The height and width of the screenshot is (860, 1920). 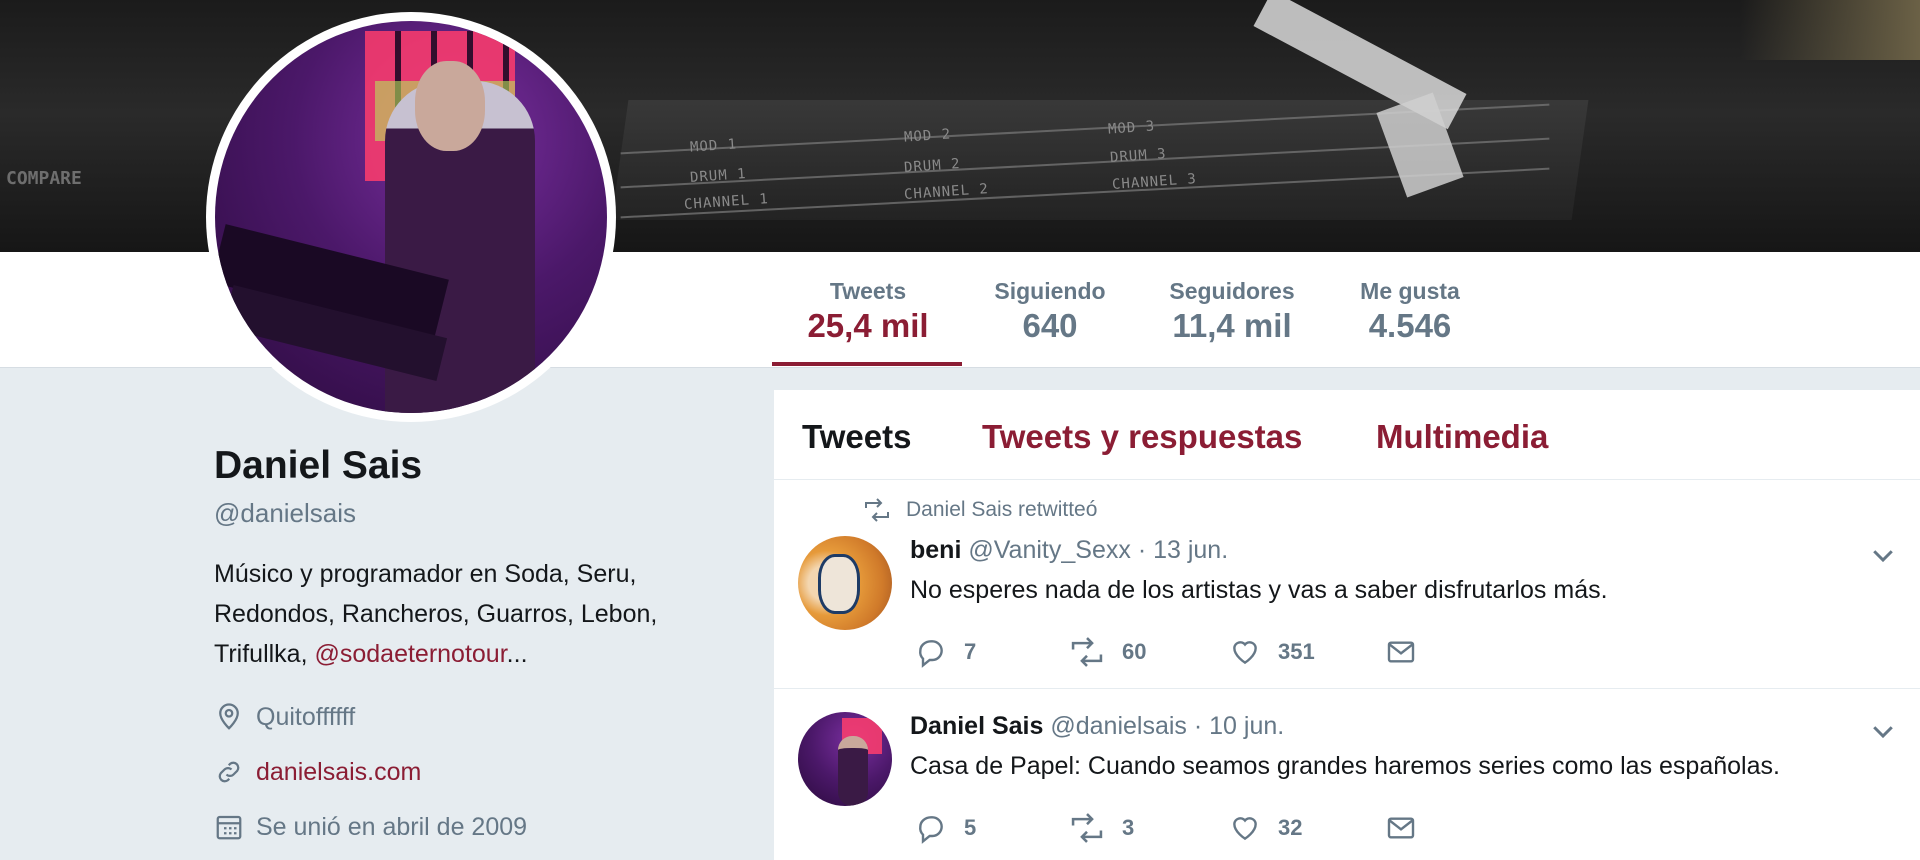 What do you see at coordinates (1183, 550) in the screenshot?
I see `tweet-date: · 13 jun.` at bounding box center [1183, 550].